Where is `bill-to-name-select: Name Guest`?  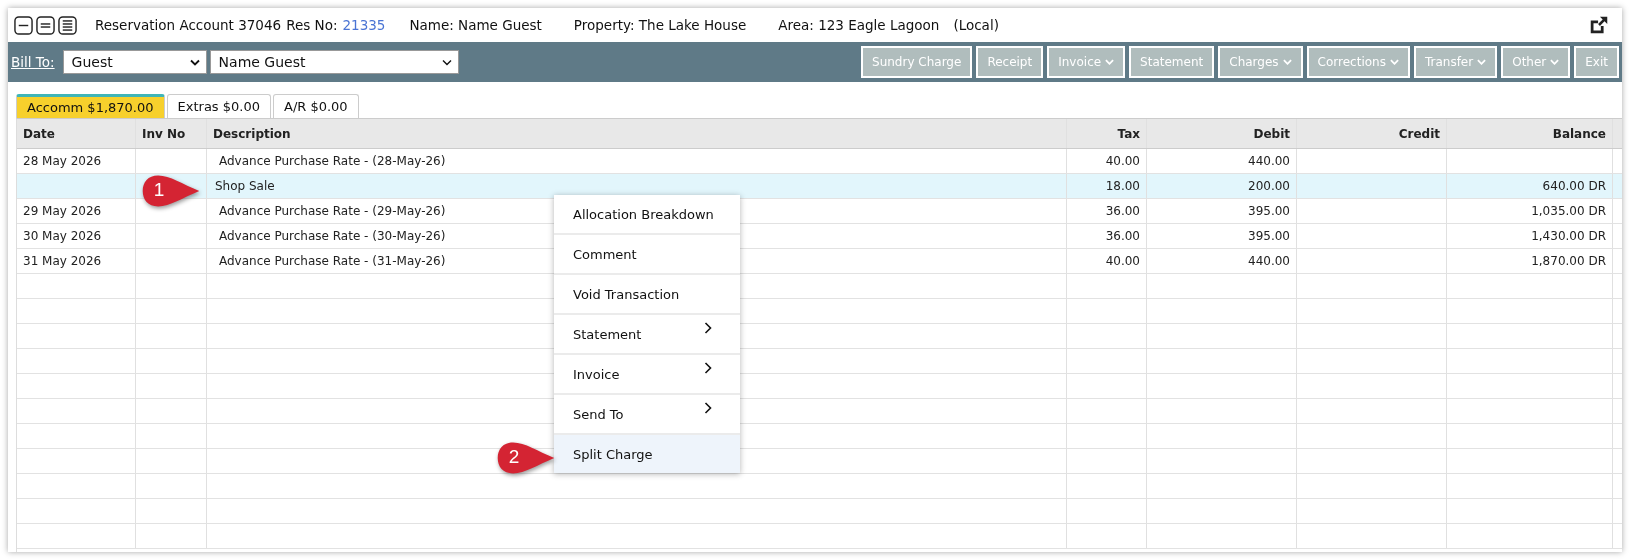
bill-to-name-select: Name Guest is located at coordinates (334, 62).